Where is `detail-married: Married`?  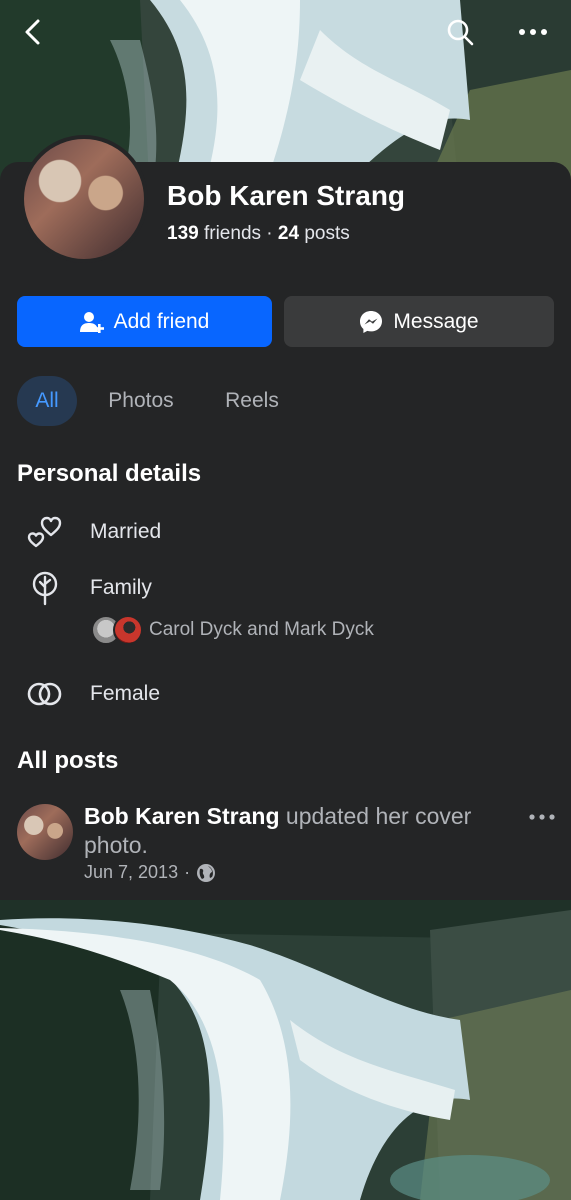
detail-married: Married is located at coordinates (294, 532).